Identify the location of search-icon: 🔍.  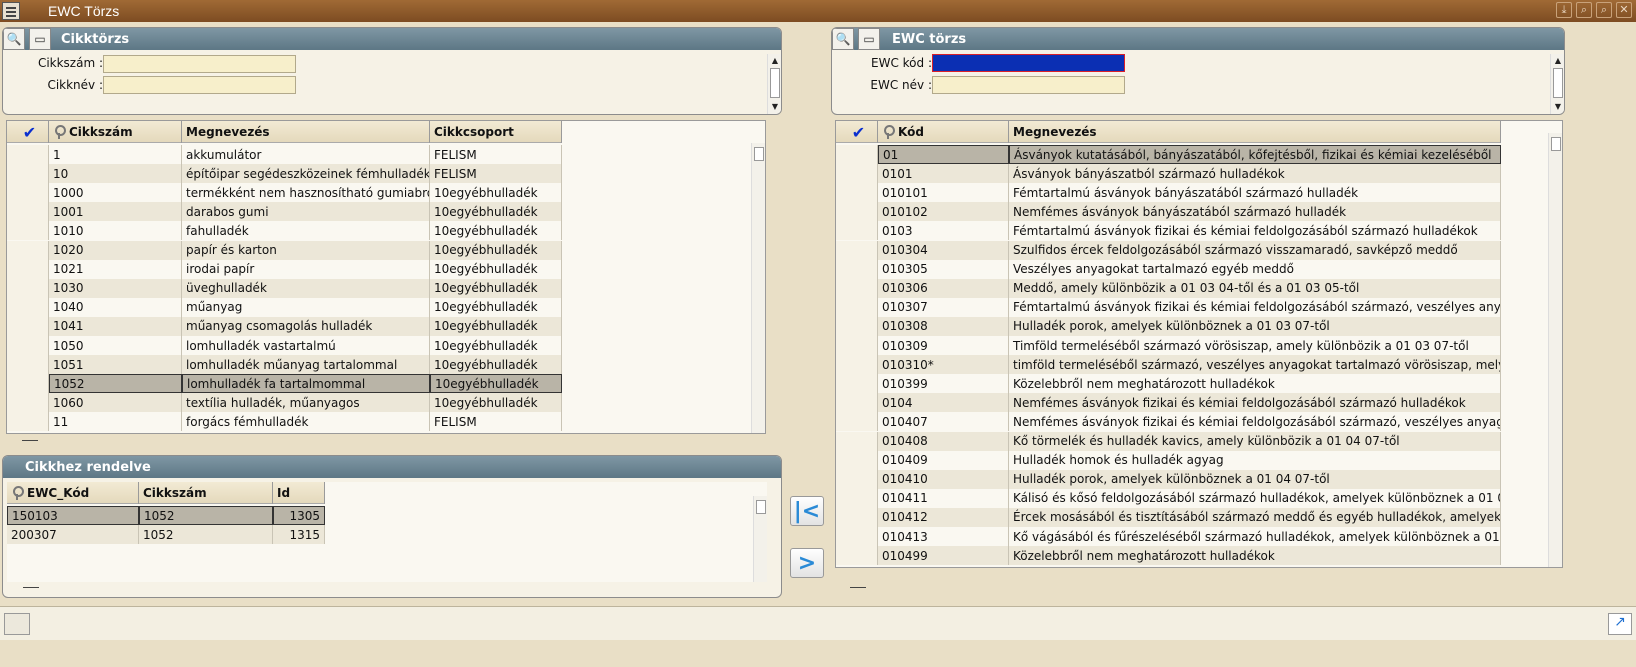
(14, 39).